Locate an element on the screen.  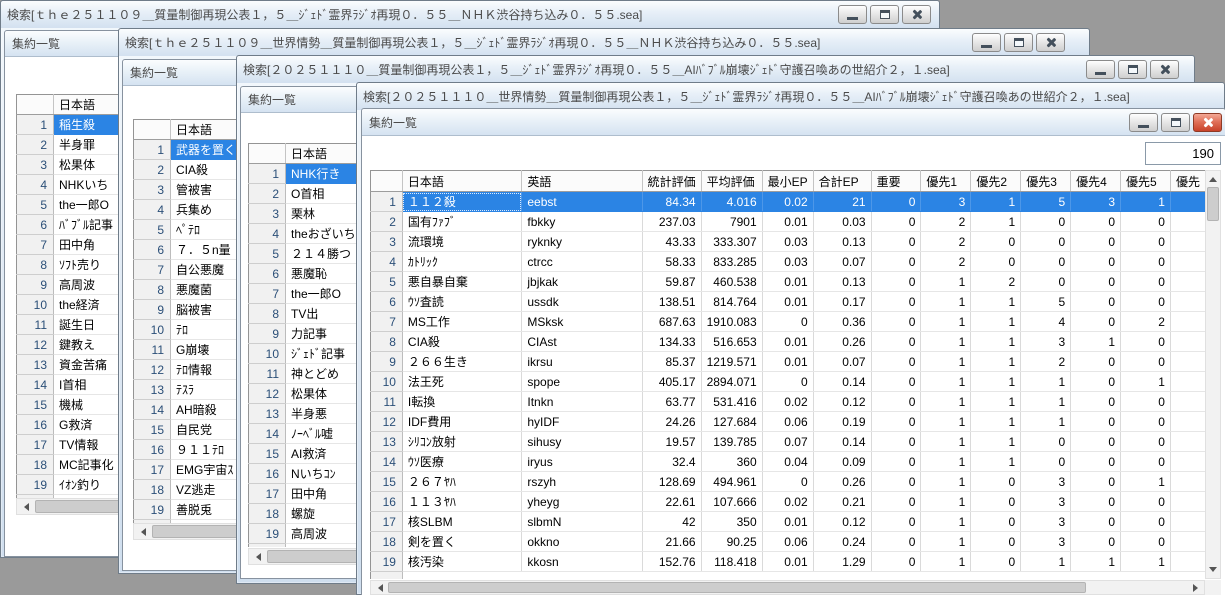
row-number: 17 is located at coordinates (386, 521).